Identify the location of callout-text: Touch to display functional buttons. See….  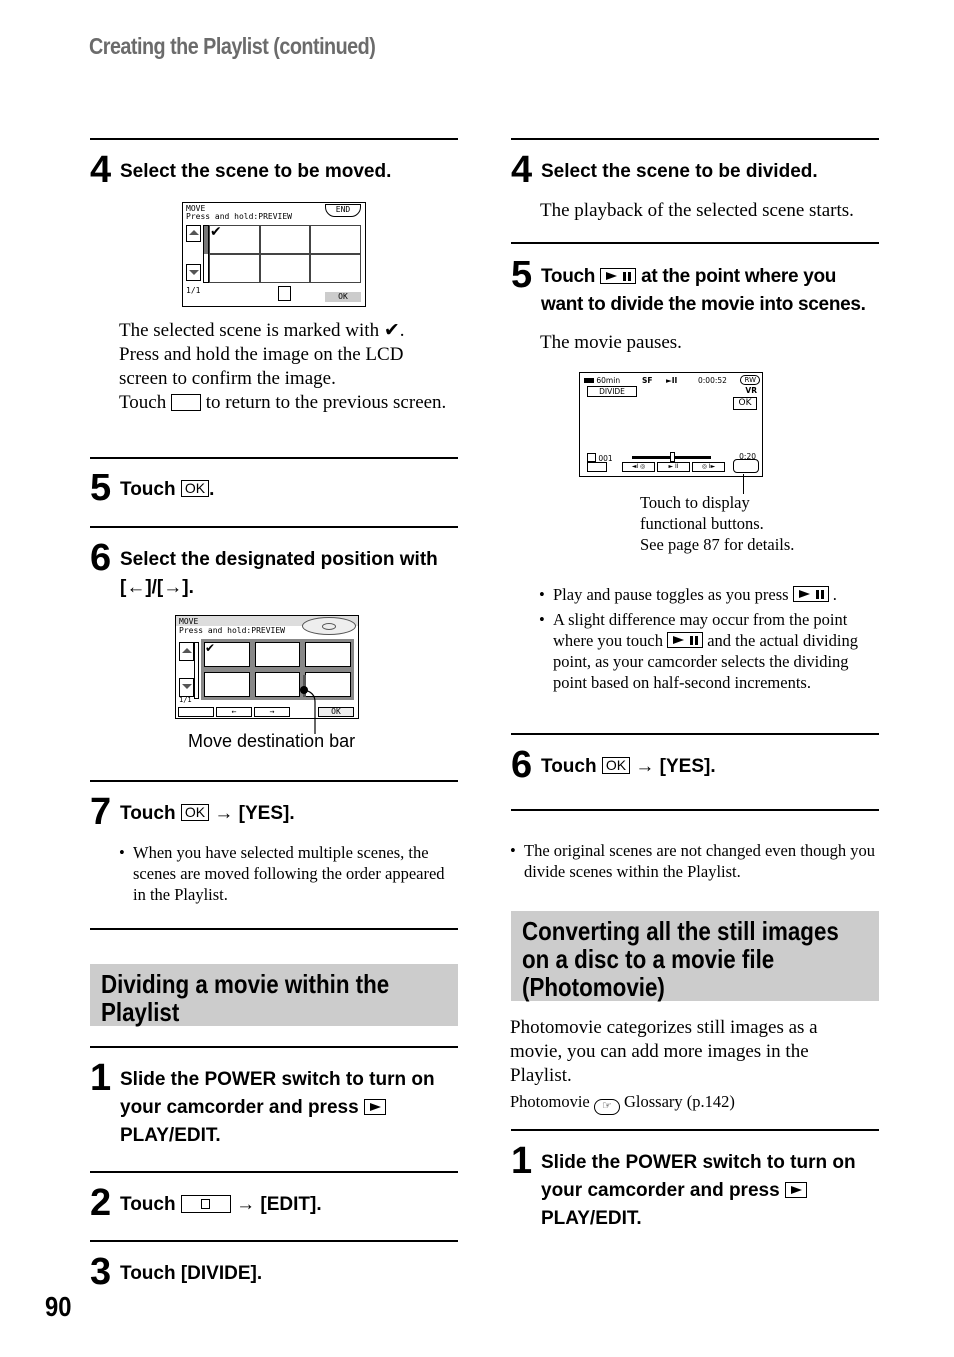
(717, 523).